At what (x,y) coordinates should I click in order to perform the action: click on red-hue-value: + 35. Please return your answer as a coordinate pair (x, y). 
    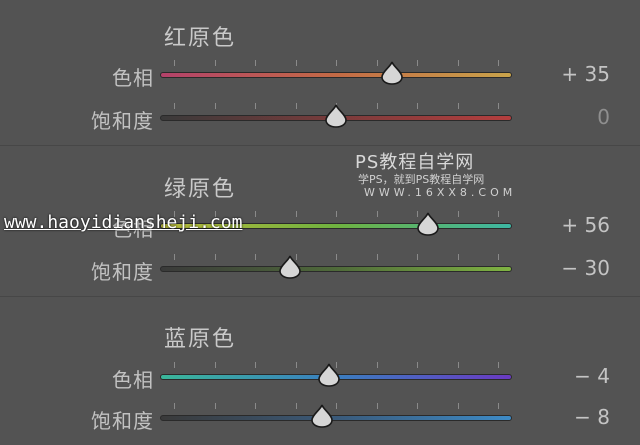
    Looking at the image, I should click on (585, 74).